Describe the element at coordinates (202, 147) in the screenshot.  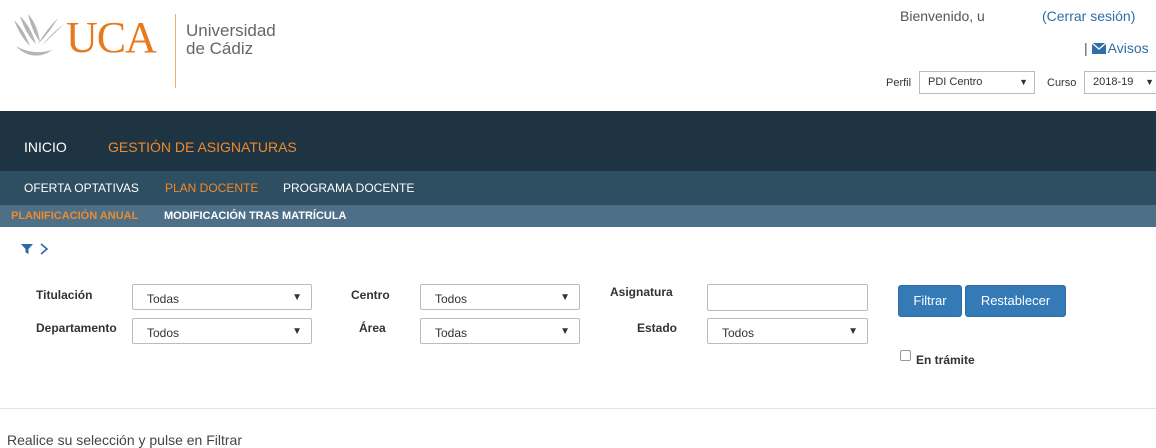
I see `nav-gestion-asignaturas: GESTIÓN DE ASIGNATURAS` at that location.